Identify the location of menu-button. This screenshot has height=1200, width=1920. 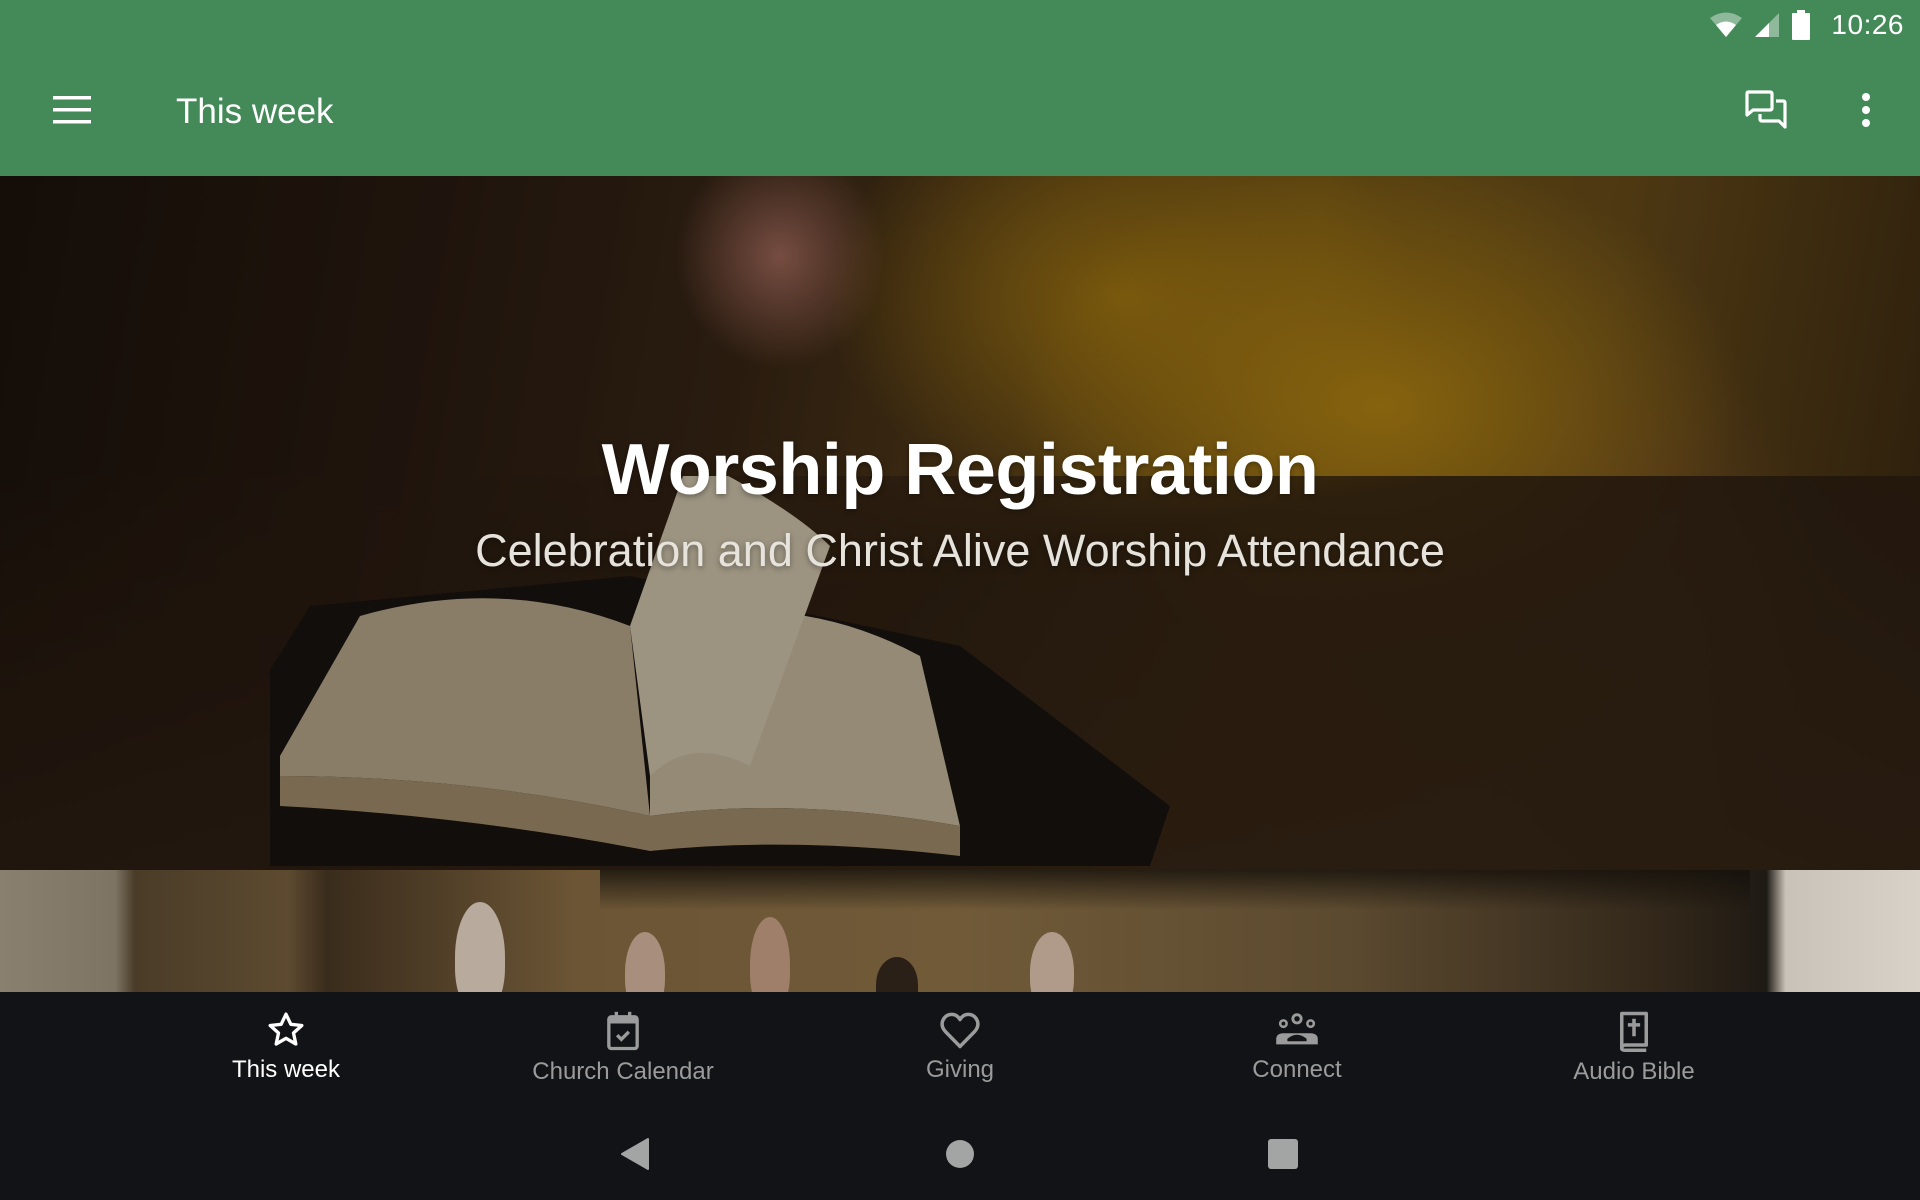
(72, 112).